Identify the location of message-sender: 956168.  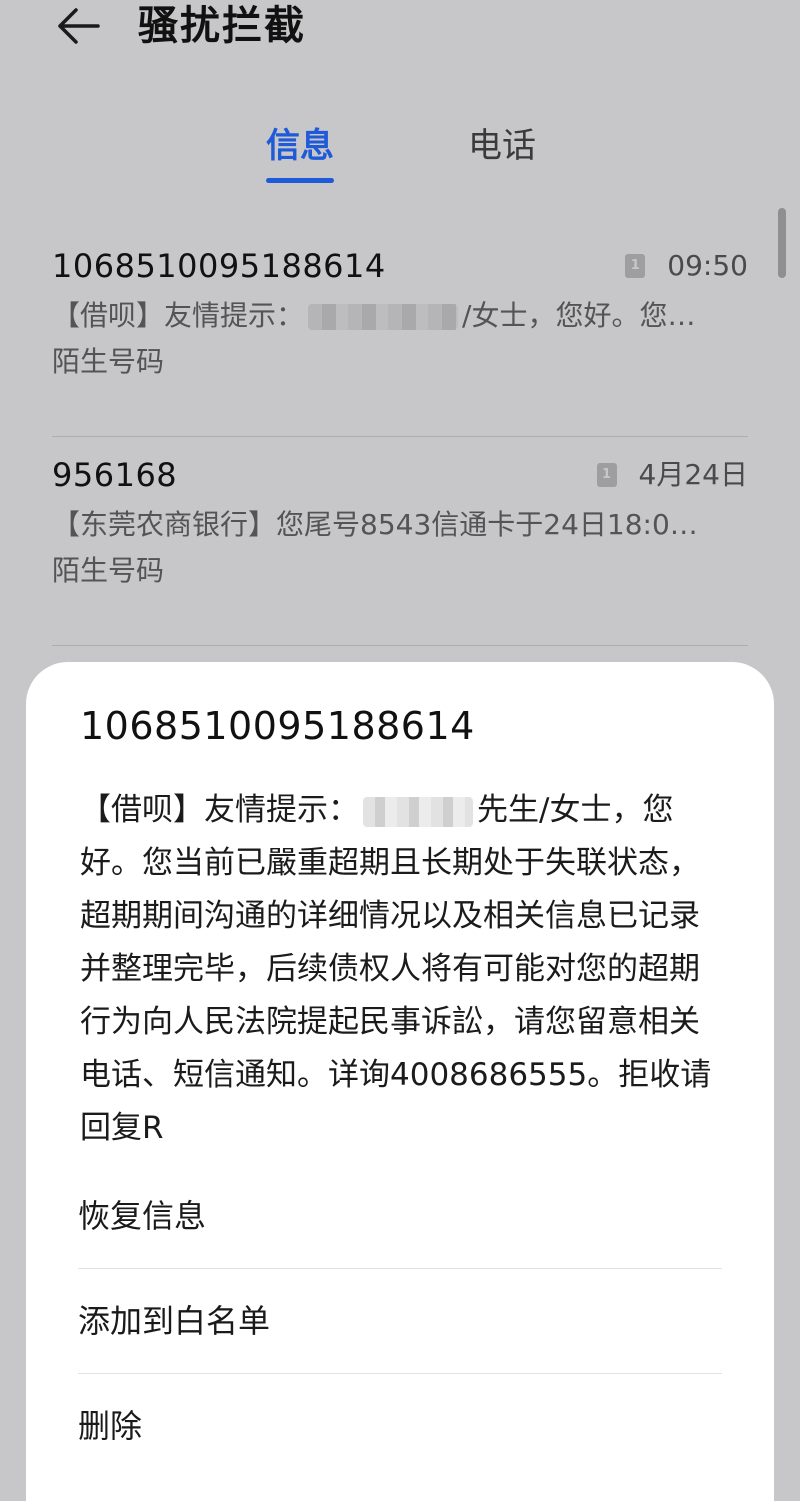
(115, 475).